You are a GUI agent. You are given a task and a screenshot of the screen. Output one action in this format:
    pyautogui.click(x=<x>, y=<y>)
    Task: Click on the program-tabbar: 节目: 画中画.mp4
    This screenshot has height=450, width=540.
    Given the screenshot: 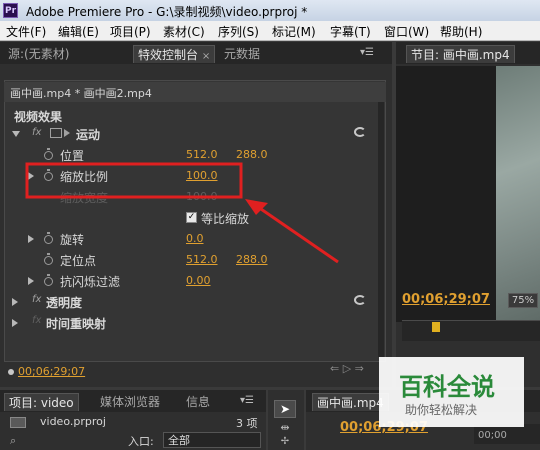 What is the action you would take?
    pyautogui.click(x=468, y=53)
    